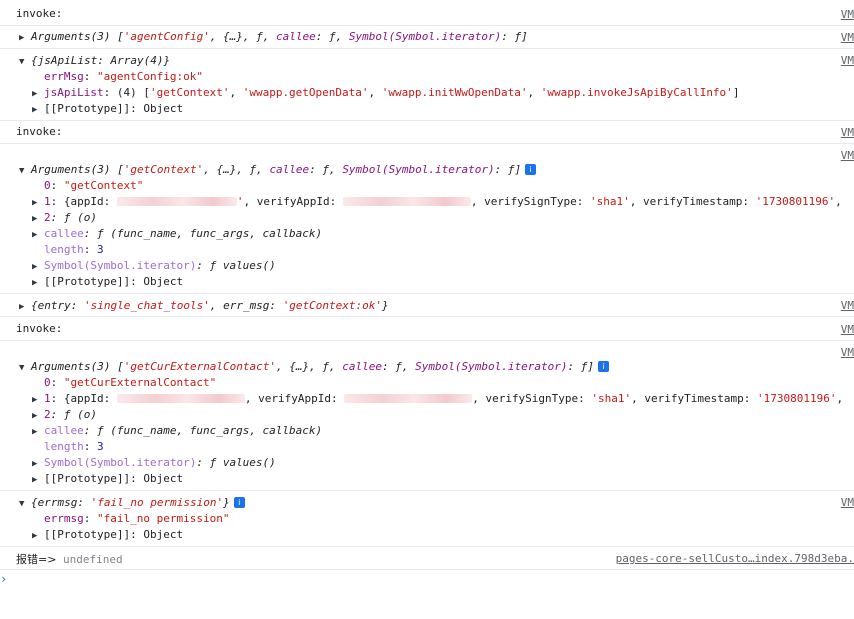 The width and height of the screenshot is (854, 619). I want to click on source-file-link: pages-core-sellCusto…index.798d3eba., so click(735, 558).